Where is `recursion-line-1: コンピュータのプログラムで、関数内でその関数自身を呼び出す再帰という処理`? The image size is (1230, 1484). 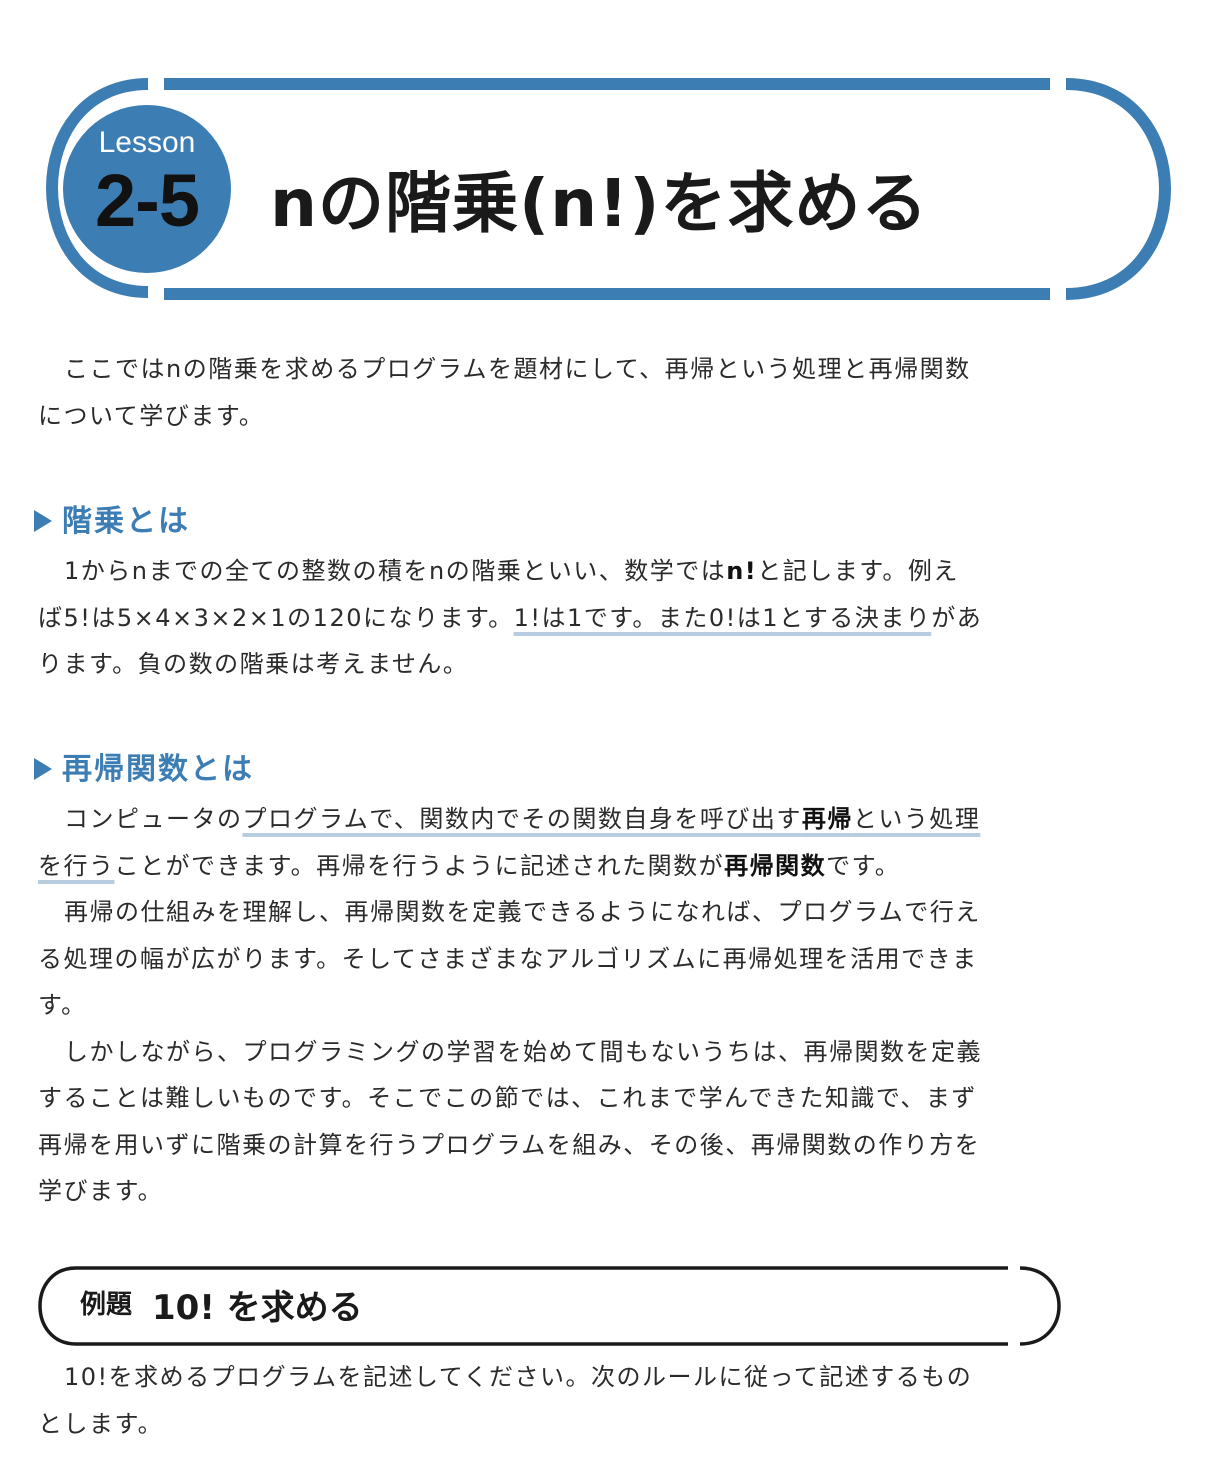
recursion-line-1: コンピュータのプログラムで、関数内でその関数自身を呼び出す再帰という処理 is located at coordinates (533, 819).